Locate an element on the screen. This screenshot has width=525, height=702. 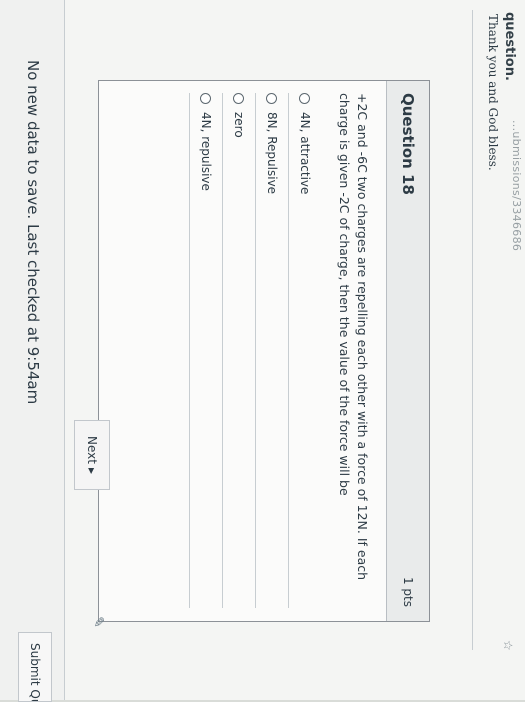
triangle-right-icon: ▸ is located at coordinates (92, 470).